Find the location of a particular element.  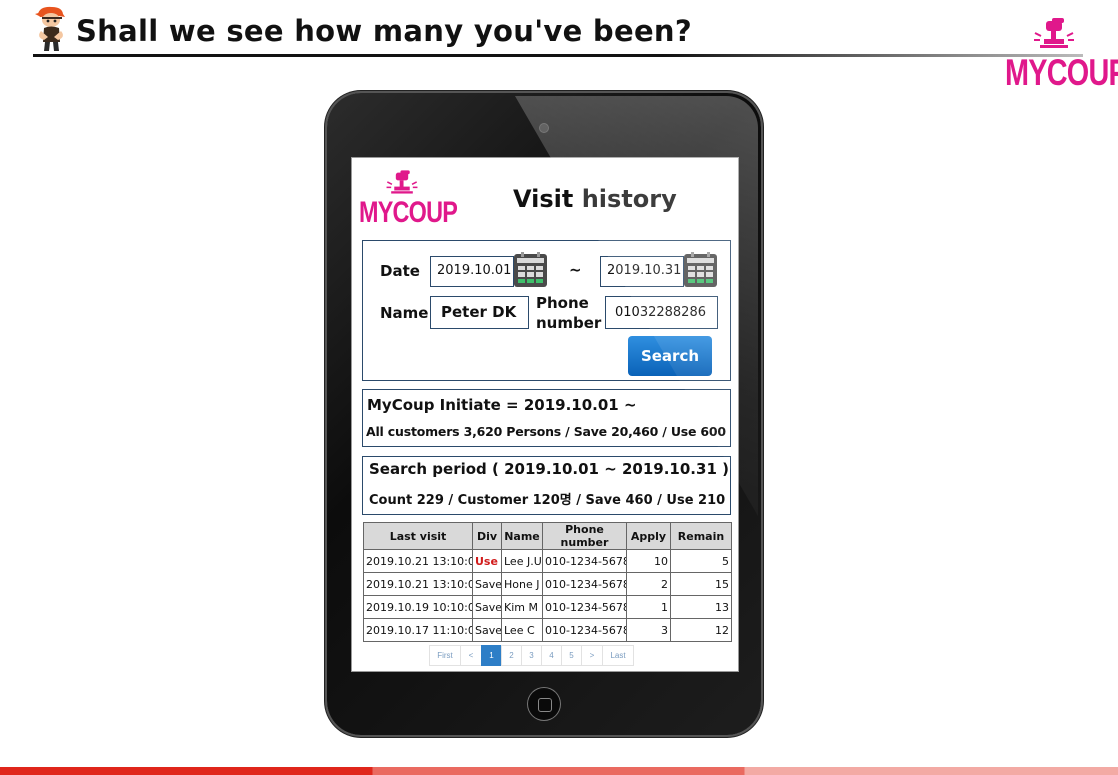

mascot-icon is located at coordinates (52, 29).